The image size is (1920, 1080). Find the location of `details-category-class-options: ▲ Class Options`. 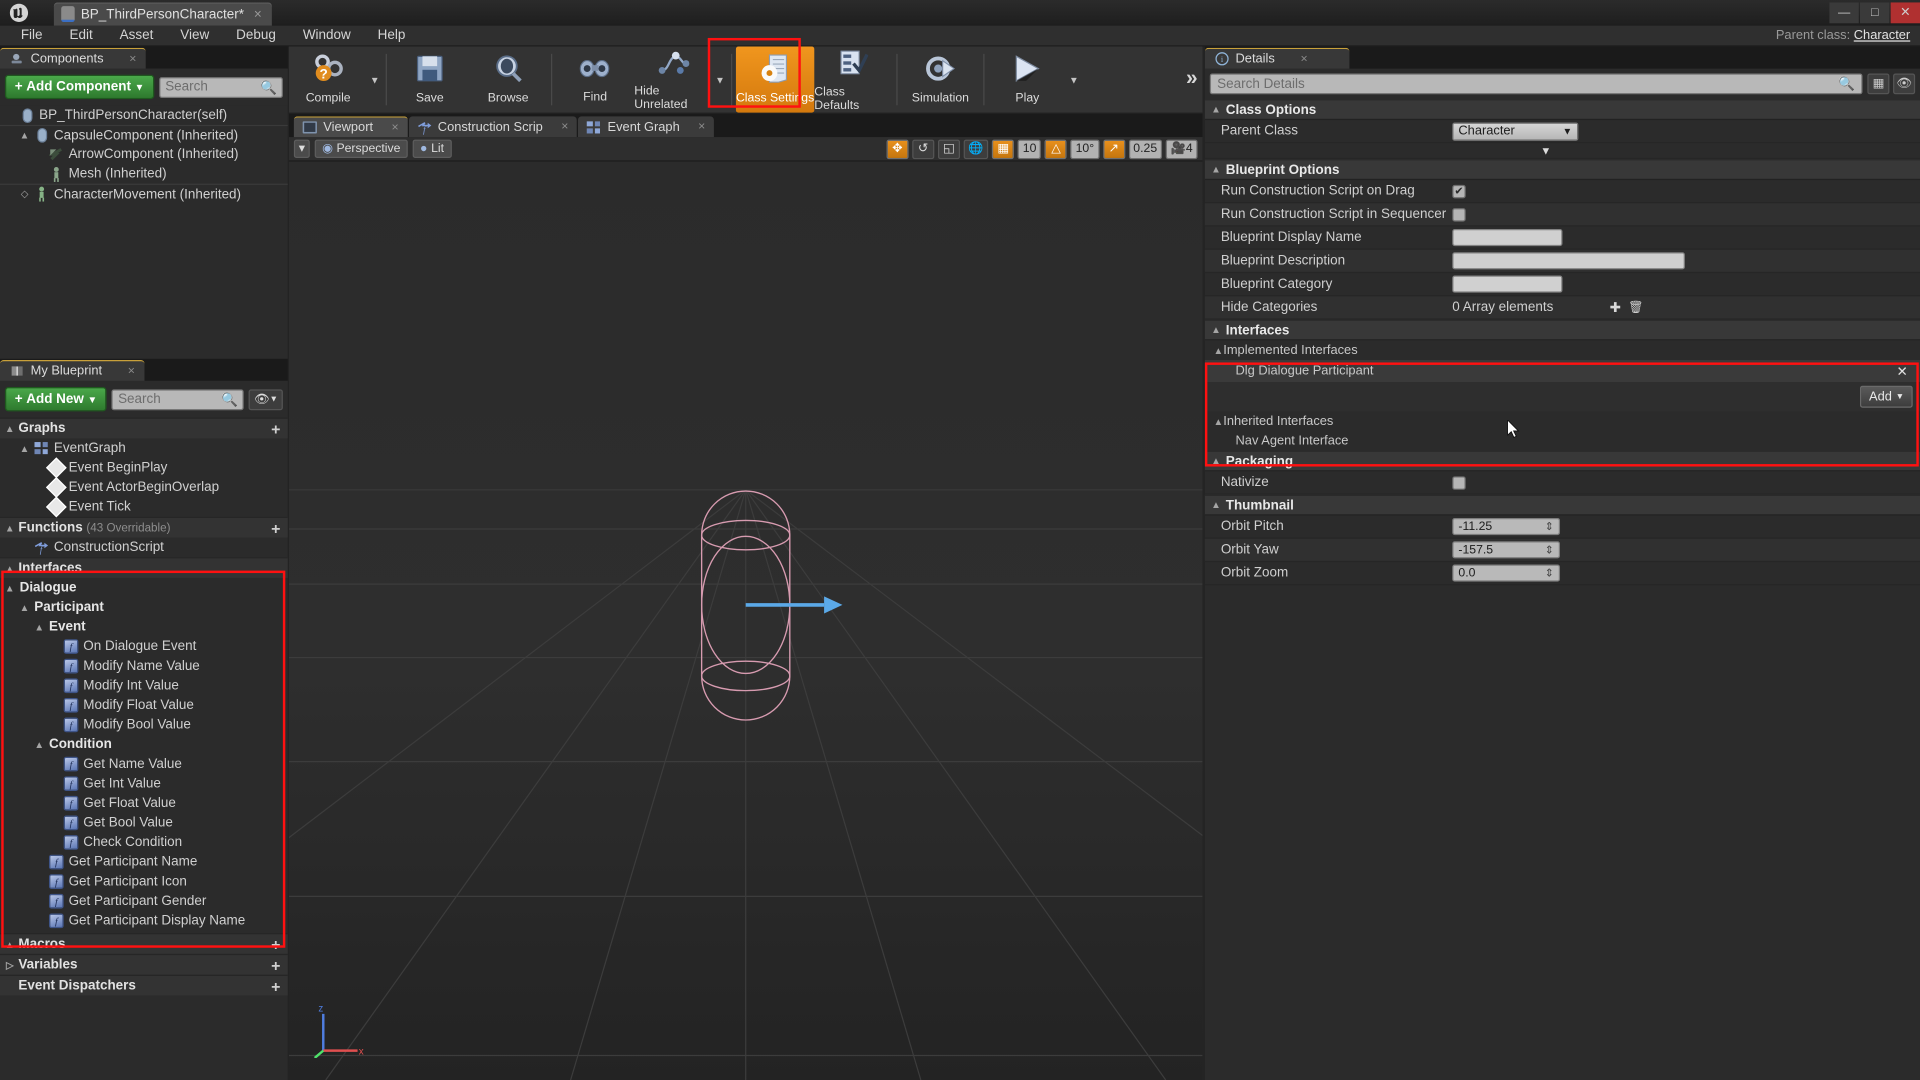

details-category-class-options: ▲ Class Options is located at coordinates (1562, 110).